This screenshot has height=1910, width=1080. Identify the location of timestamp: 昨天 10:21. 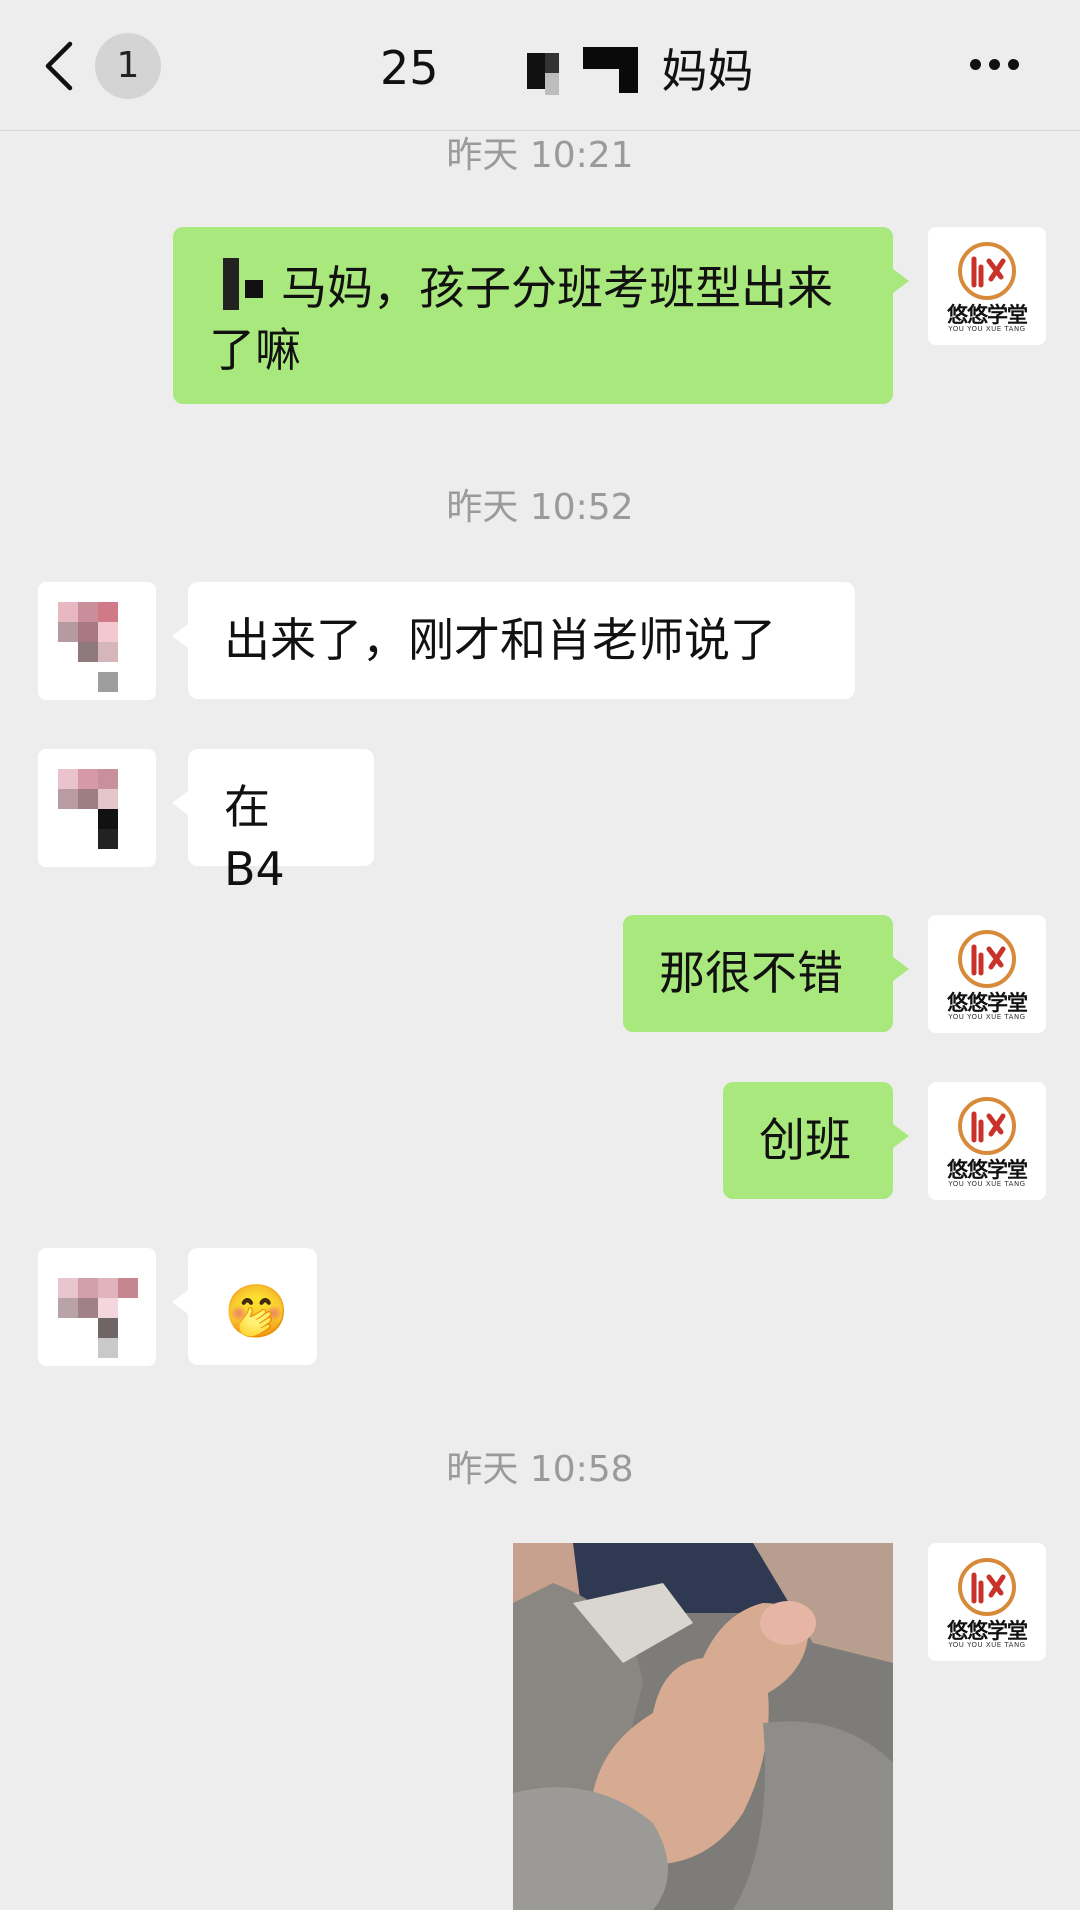
(540, 155).